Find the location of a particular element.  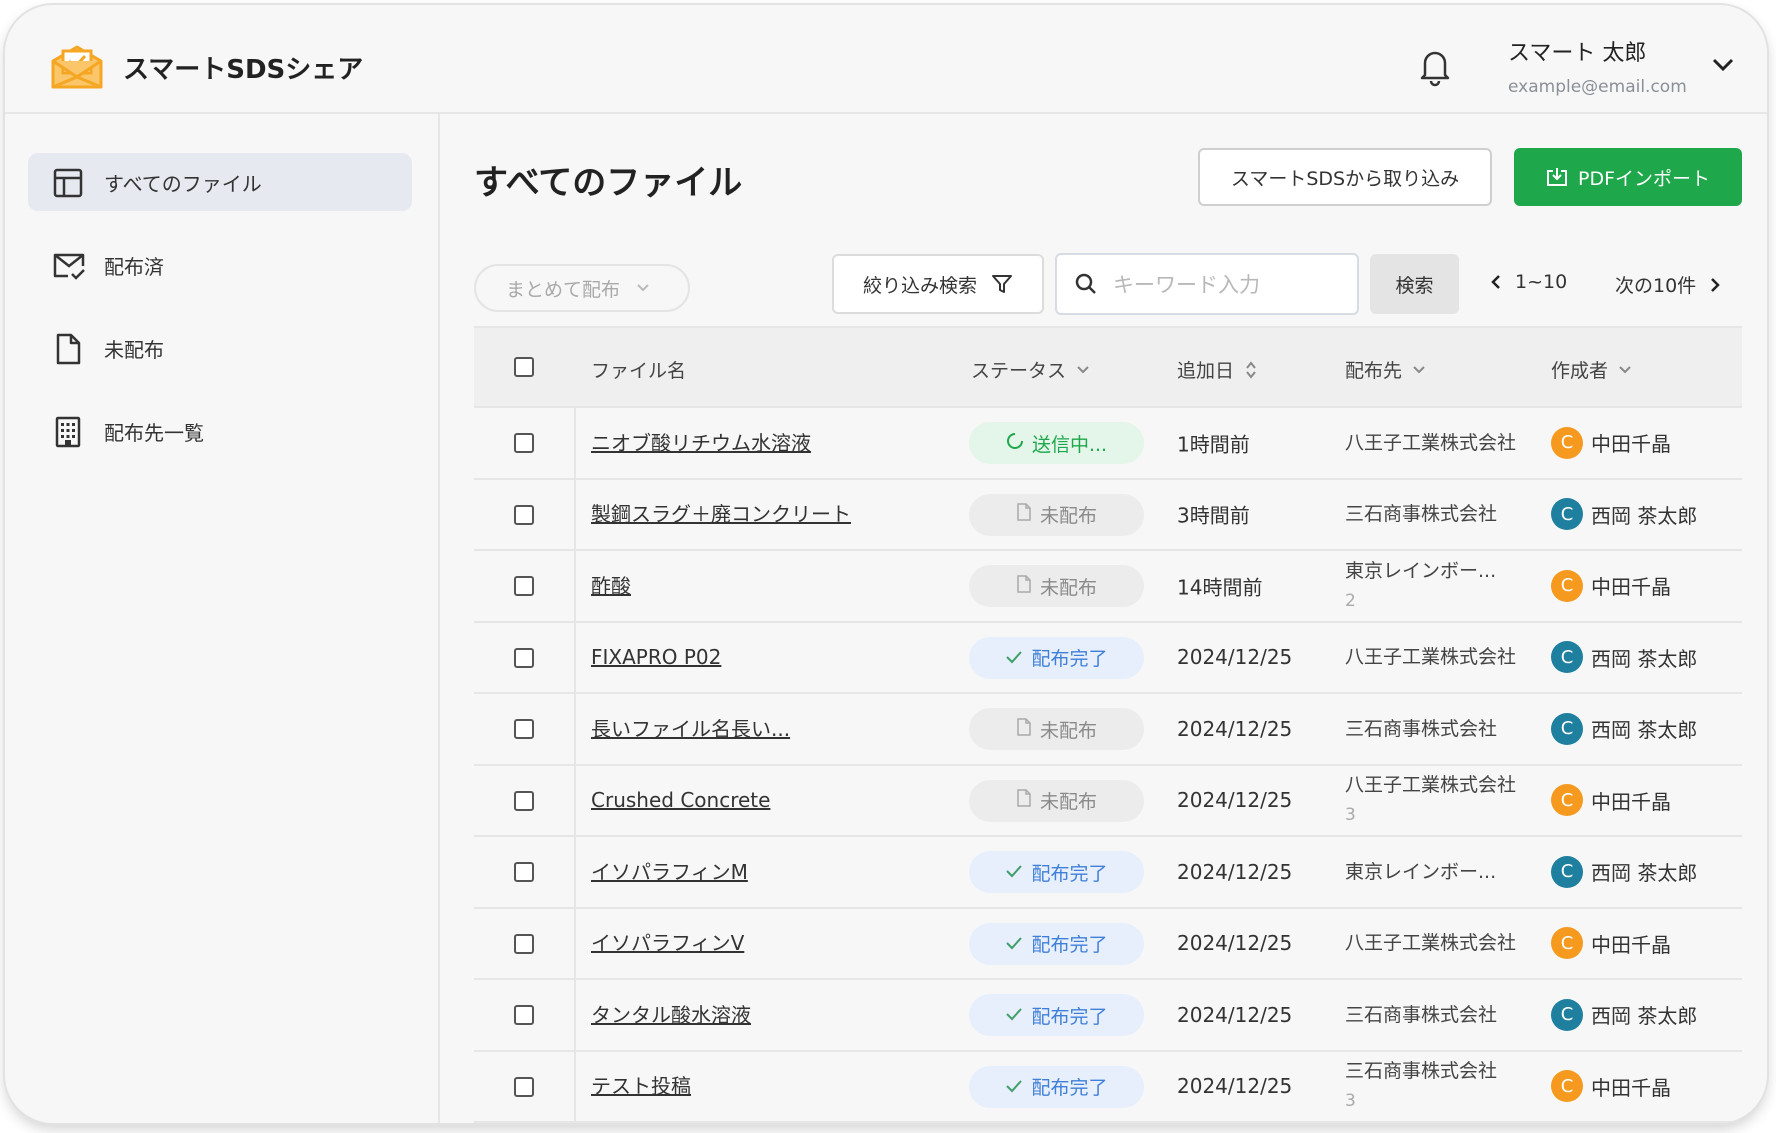

author-cell: C 西岡 茶太郎 is located at coordinates (1624, 514).